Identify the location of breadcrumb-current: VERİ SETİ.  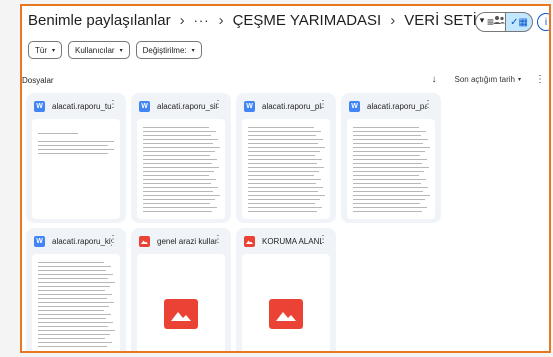
(440, 20).